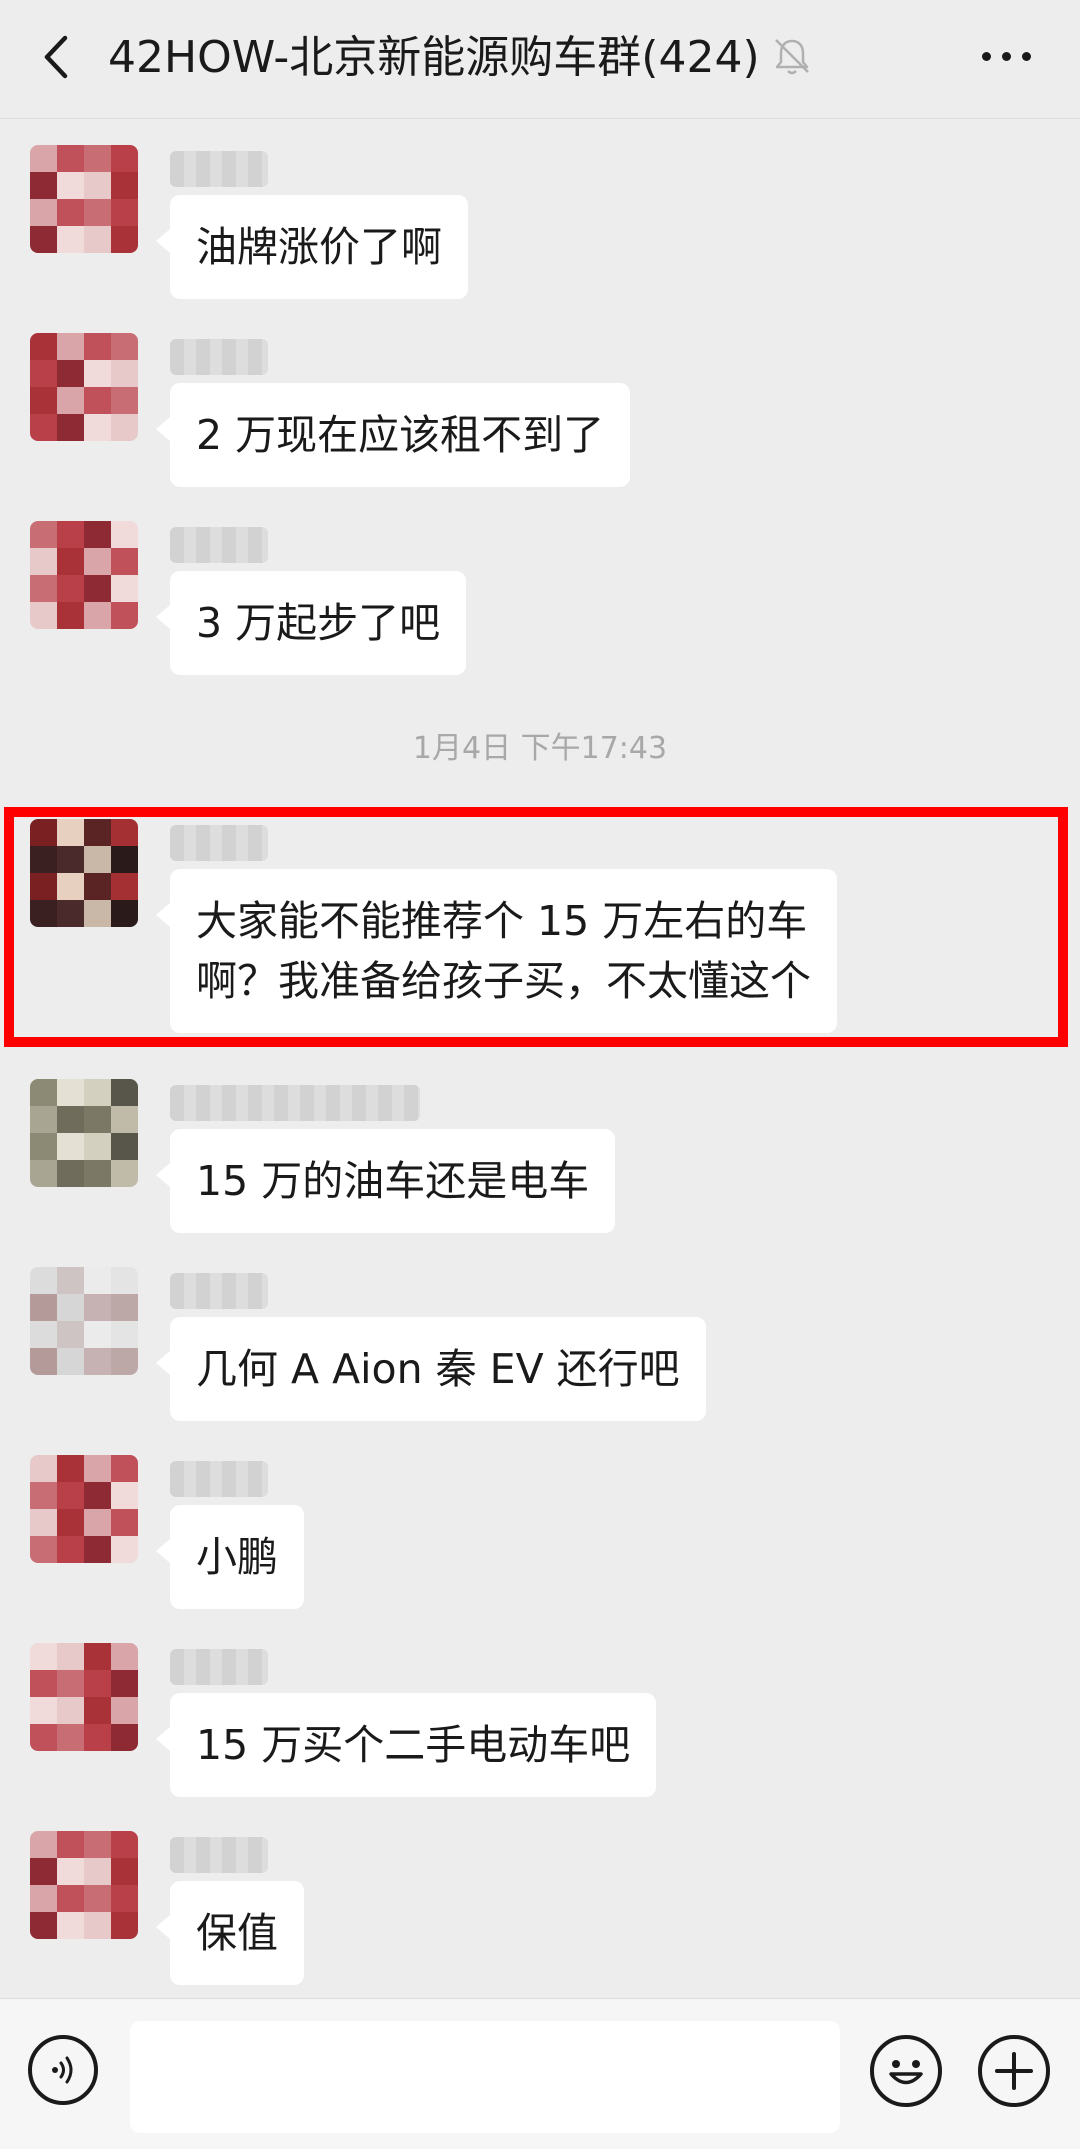 The width and height of the screenshot is (1080, 2149). Describe the element at coordinates (485, 2077) in the screenshot. I see `message-input` at that location.